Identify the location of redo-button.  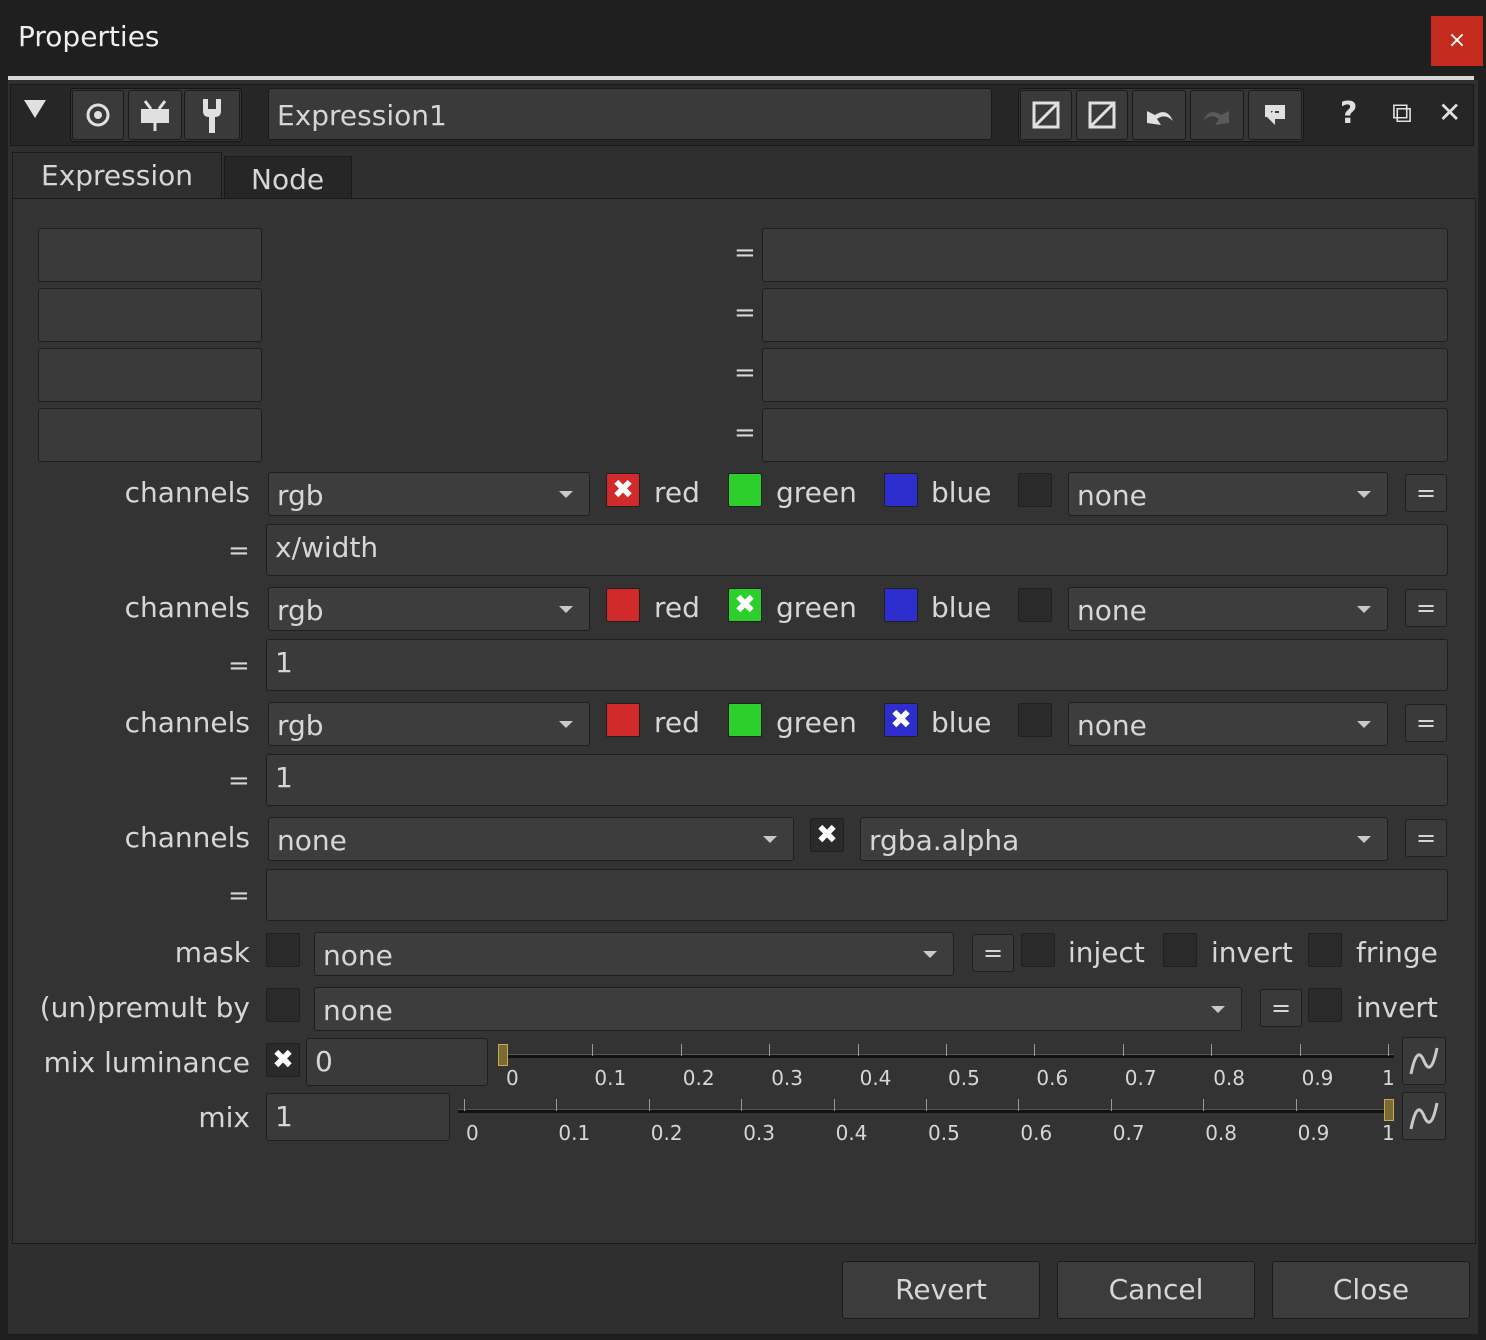
(1217, 115).